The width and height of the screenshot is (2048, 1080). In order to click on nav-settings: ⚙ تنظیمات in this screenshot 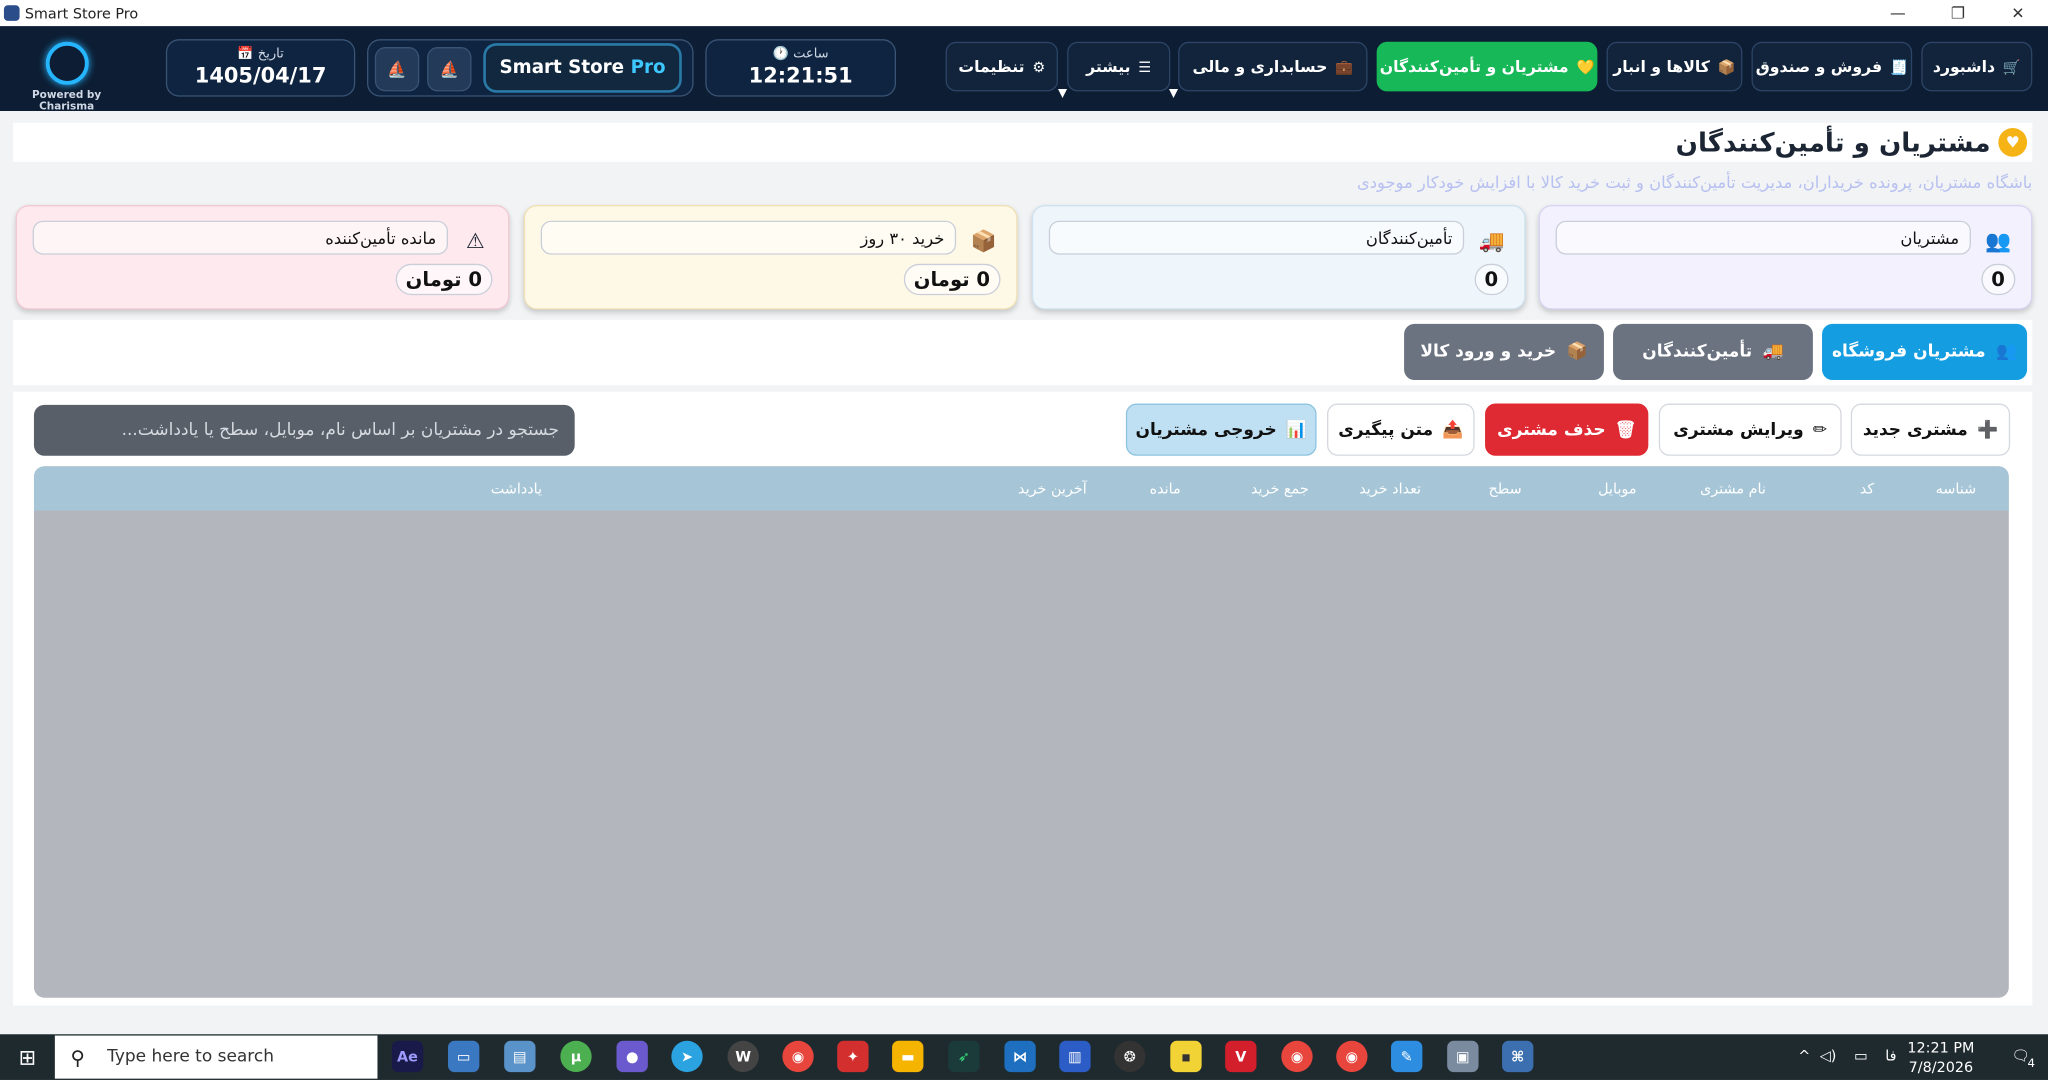, I will do `click(1001, 66)`.